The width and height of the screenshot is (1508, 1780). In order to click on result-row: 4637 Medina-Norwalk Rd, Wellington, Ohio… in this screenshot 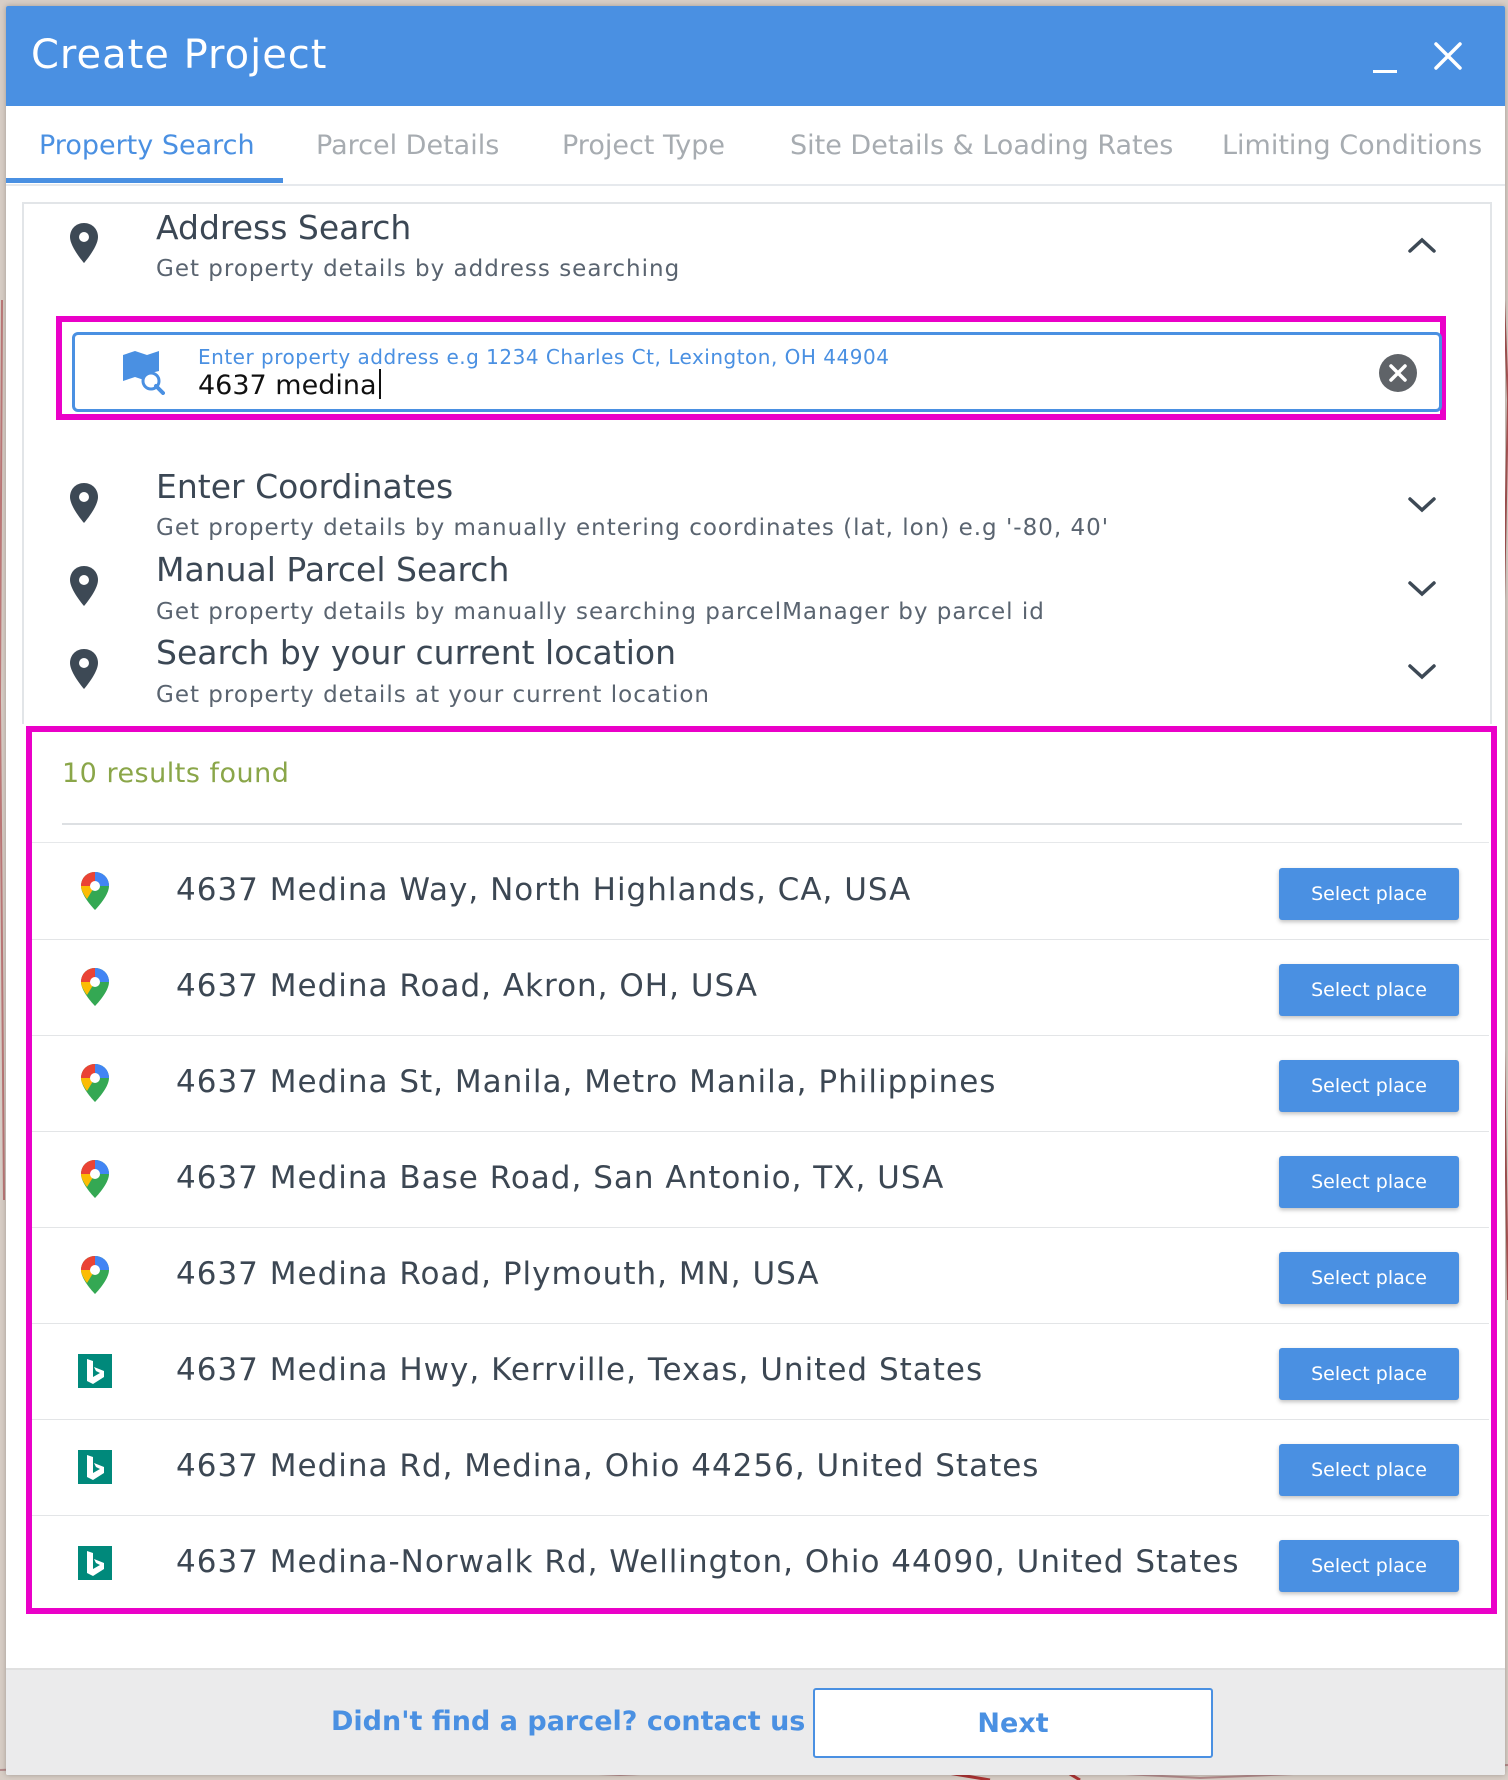, I will do `click(760, 1559)`.